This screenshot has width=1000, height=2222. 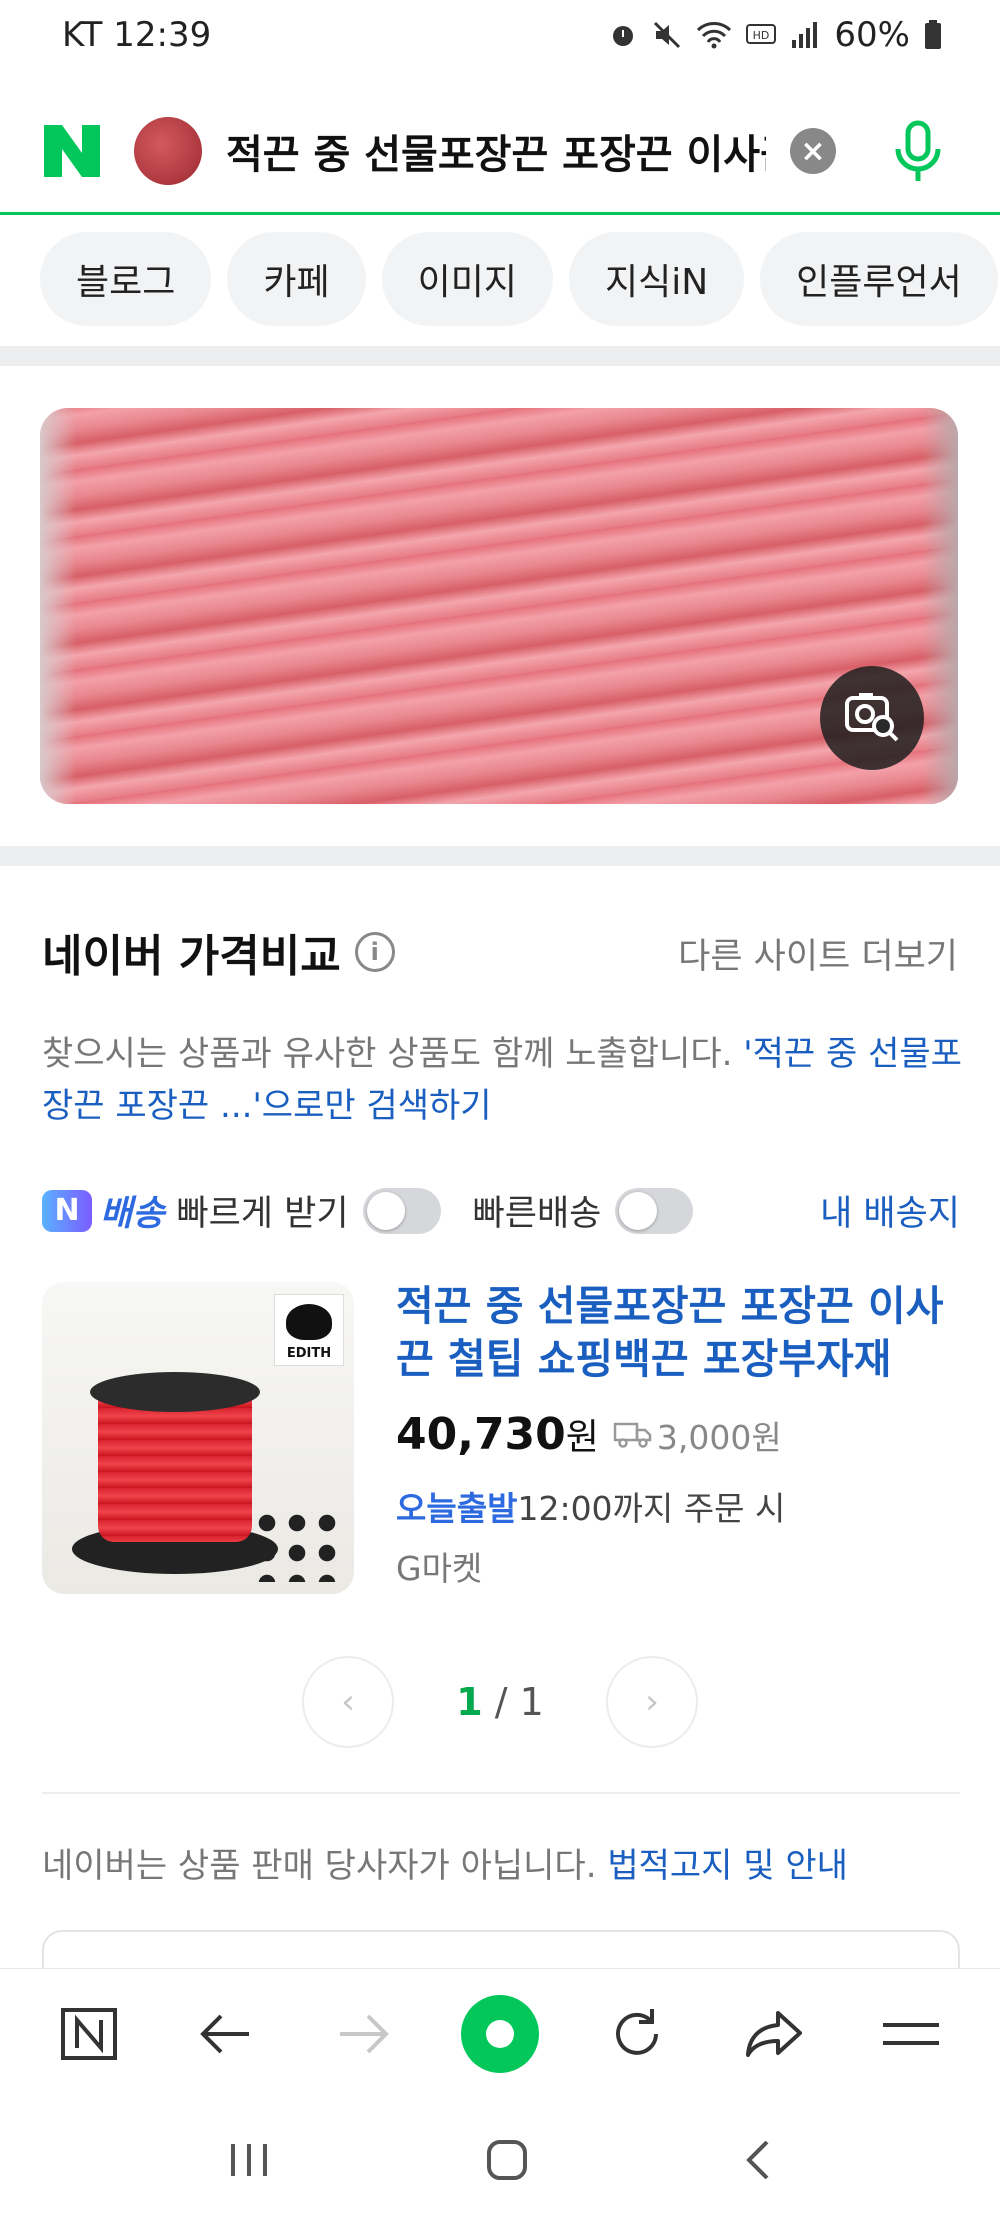 I want to click on shipping-fee: 3,000원, so click(x=719, y=1437).